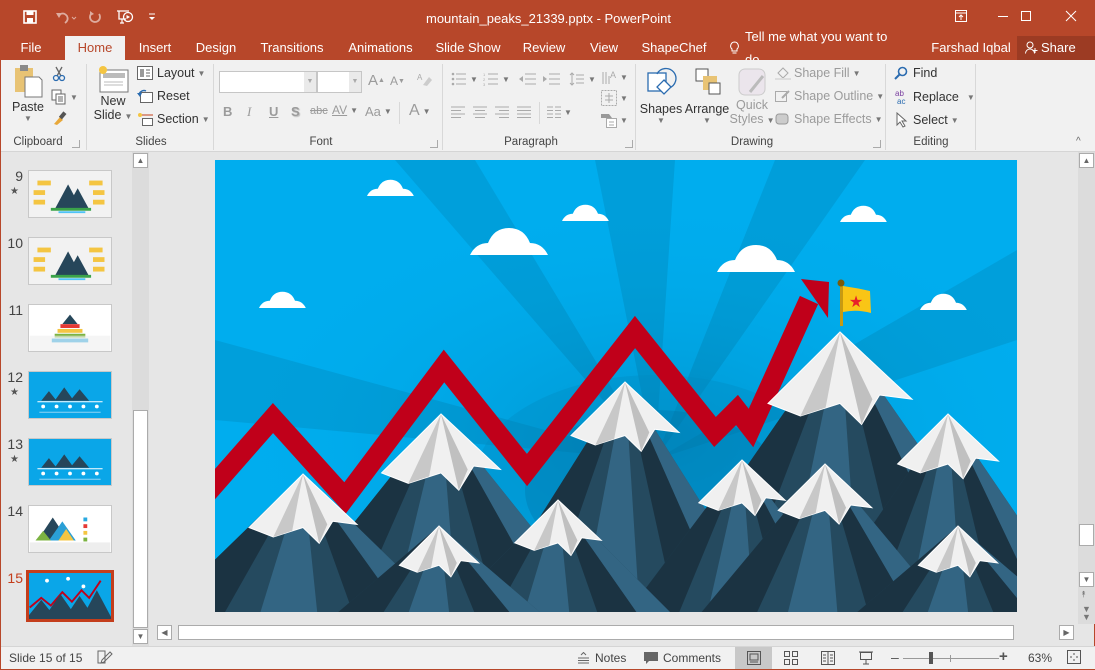 The width and height of the screenshot is (1095, 670). I want to click on next-slide-icon: ▼ ▼, so click(1086, 613).